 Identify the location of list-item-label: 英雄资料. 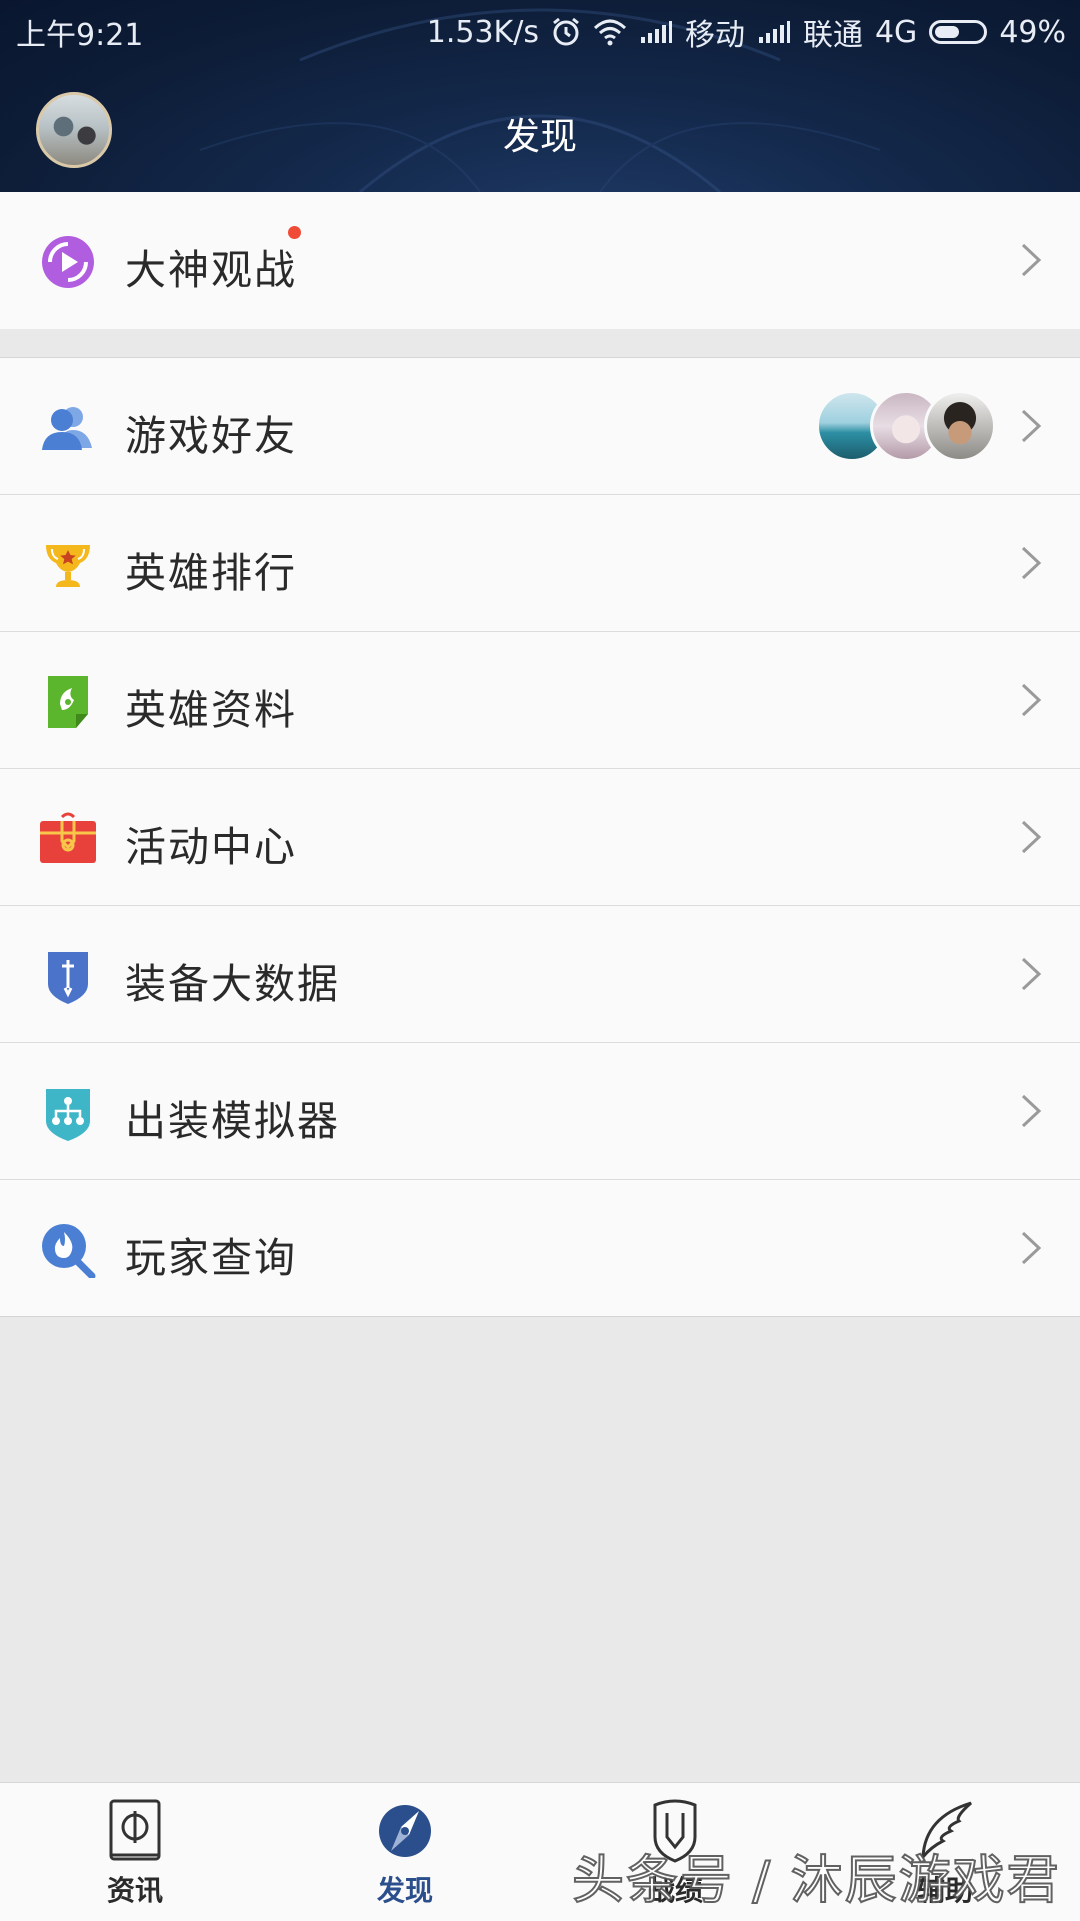
(211, 710).